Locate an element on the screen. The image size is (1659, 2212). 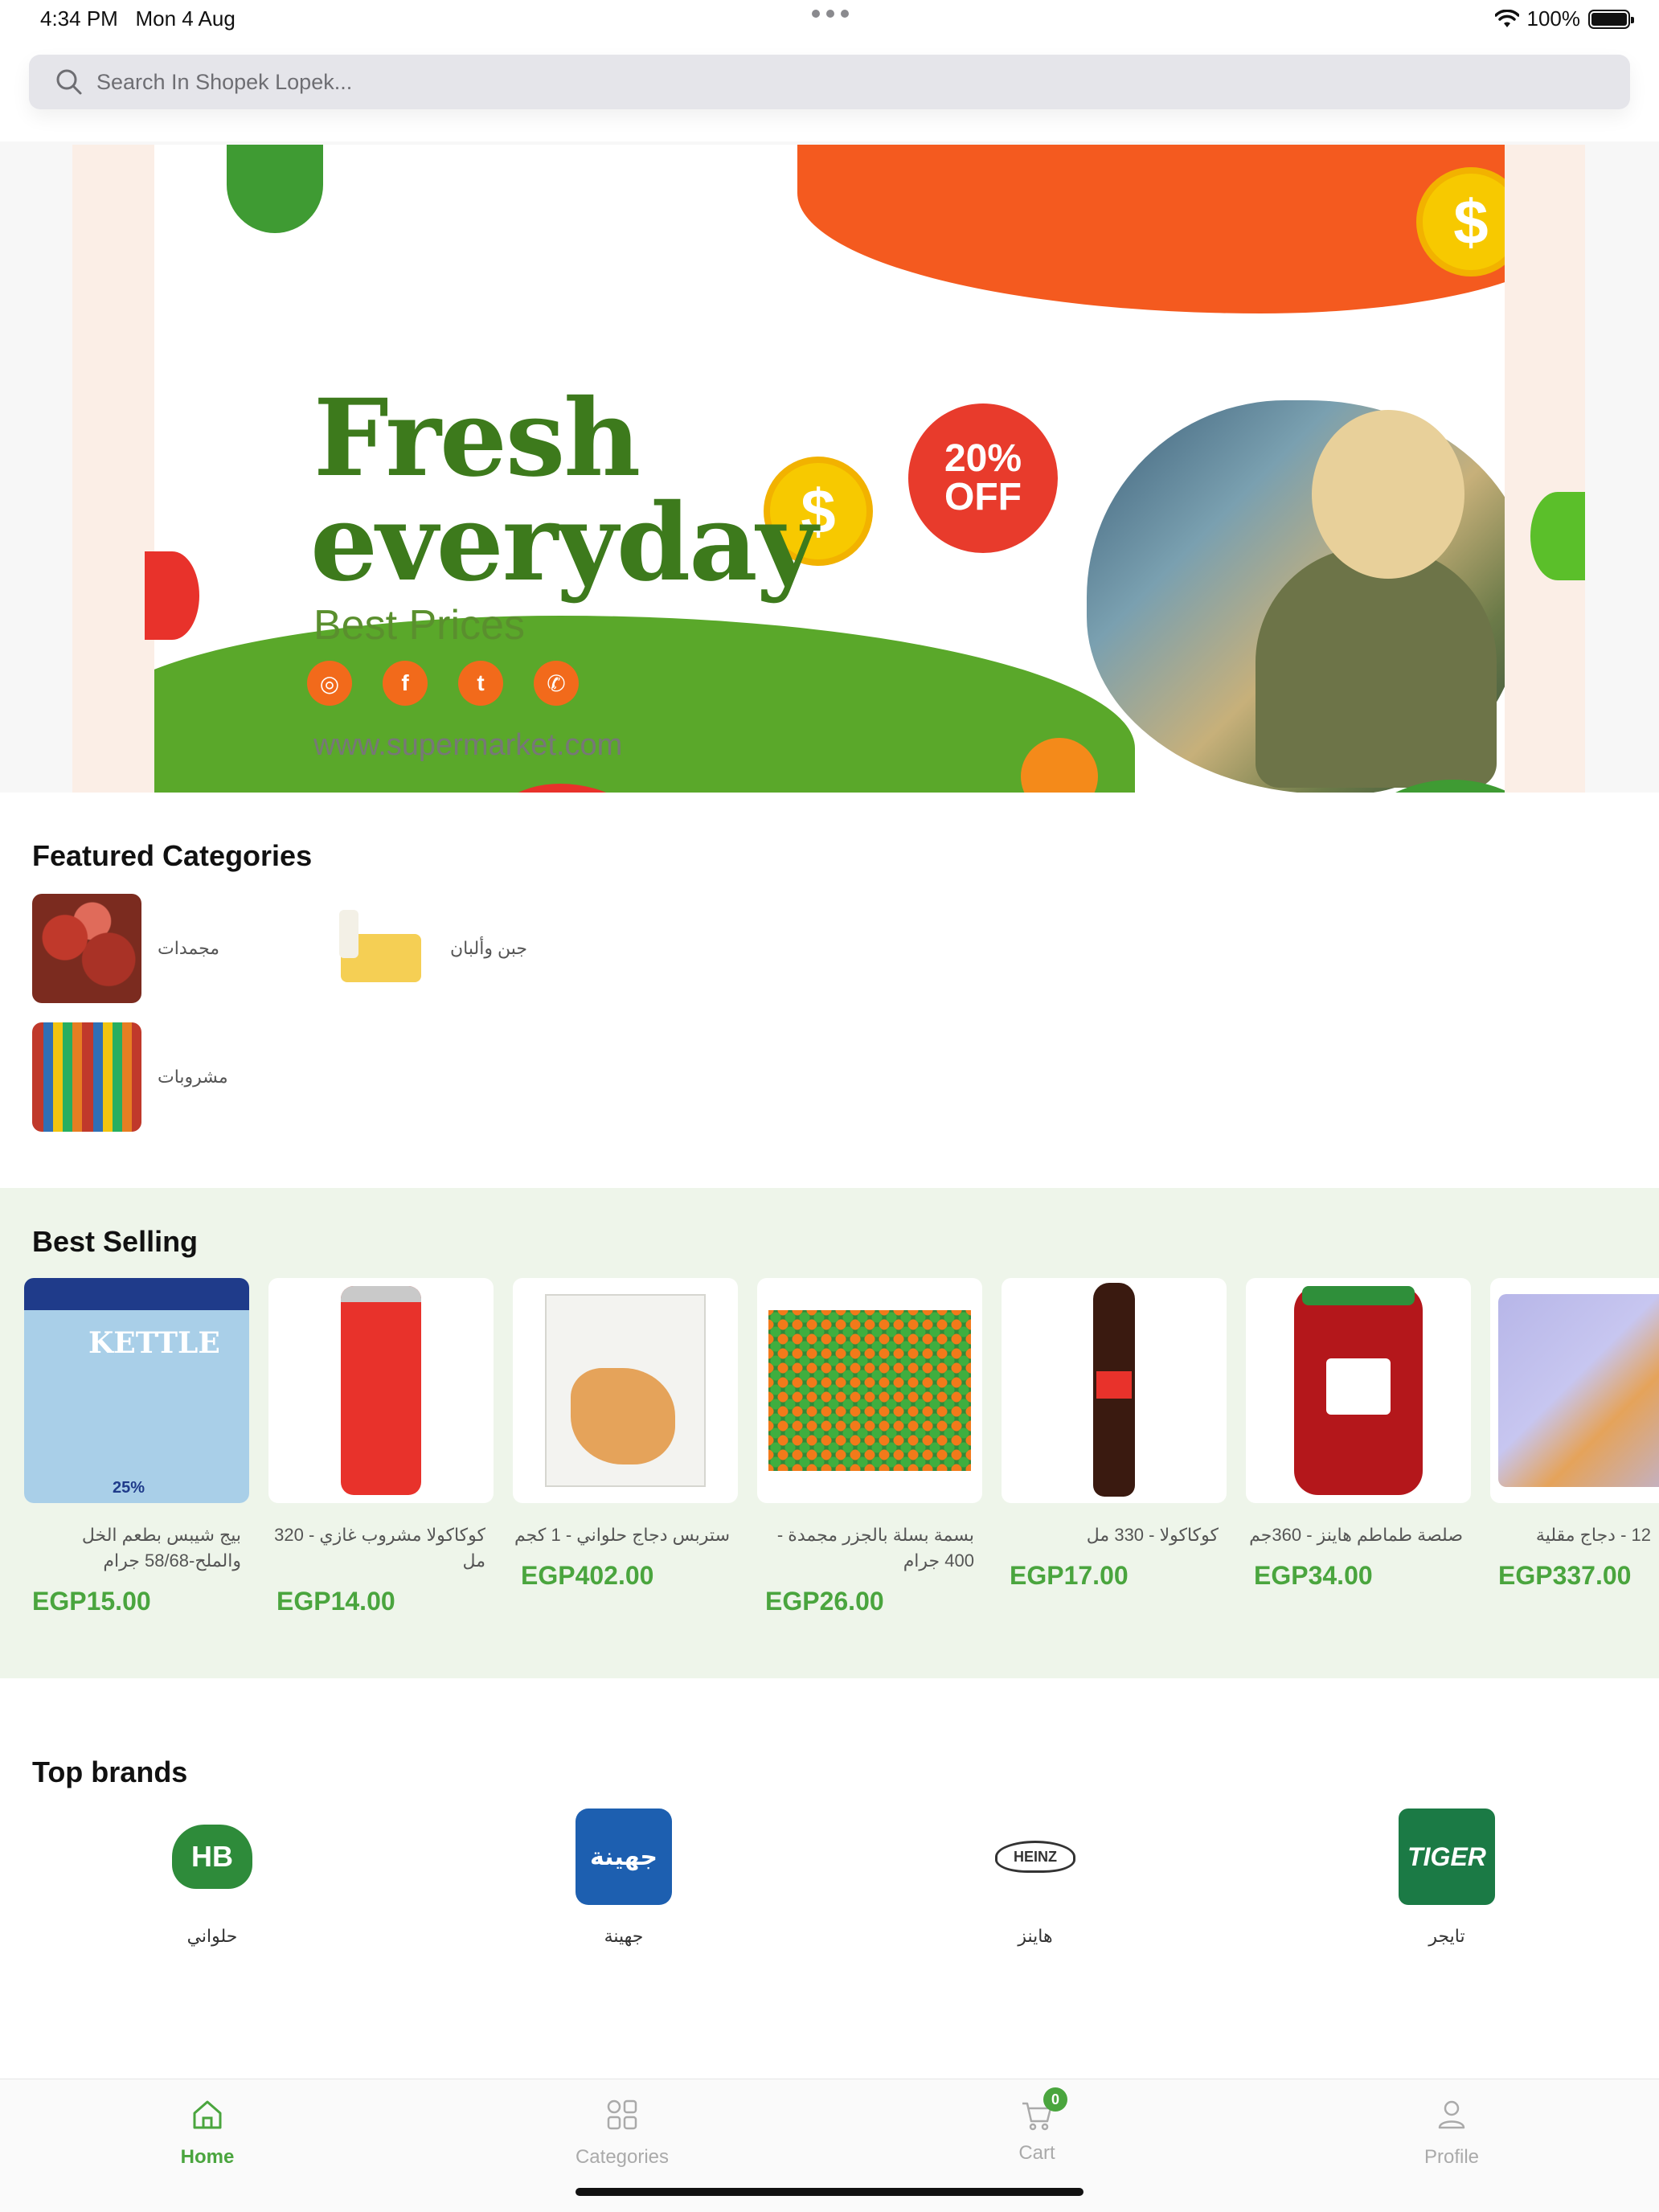
product-card: صلصة طماطم هاينز - 360جم EGP34.00 is located at coordinates (1358, 1434).